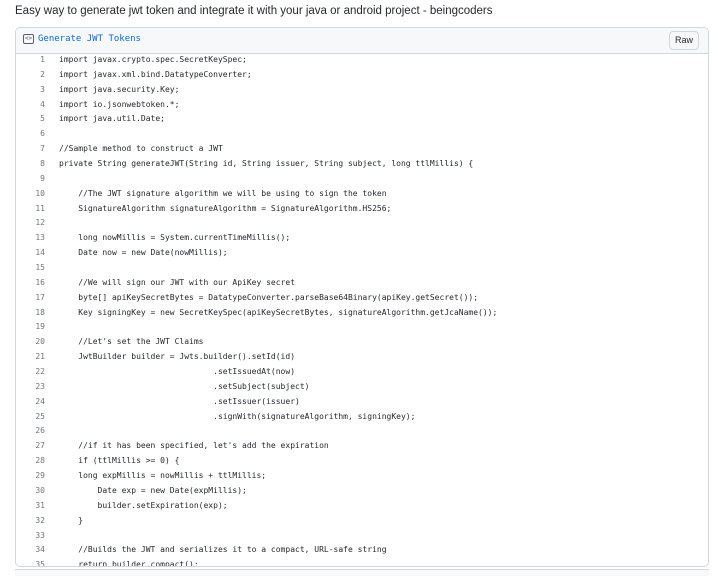  What do you see at coordinates (42, 89) in the screenshot?
I see `line-number: 3` at bounding box center [42, 89].